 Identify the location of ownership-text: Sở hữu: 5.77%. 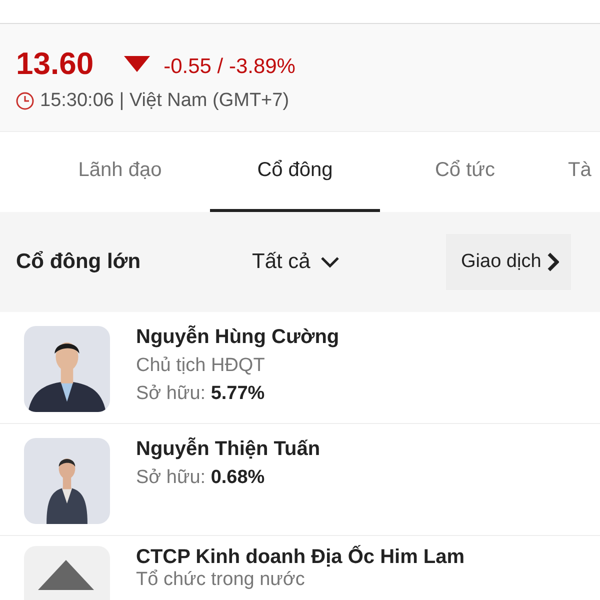
(201, 394).